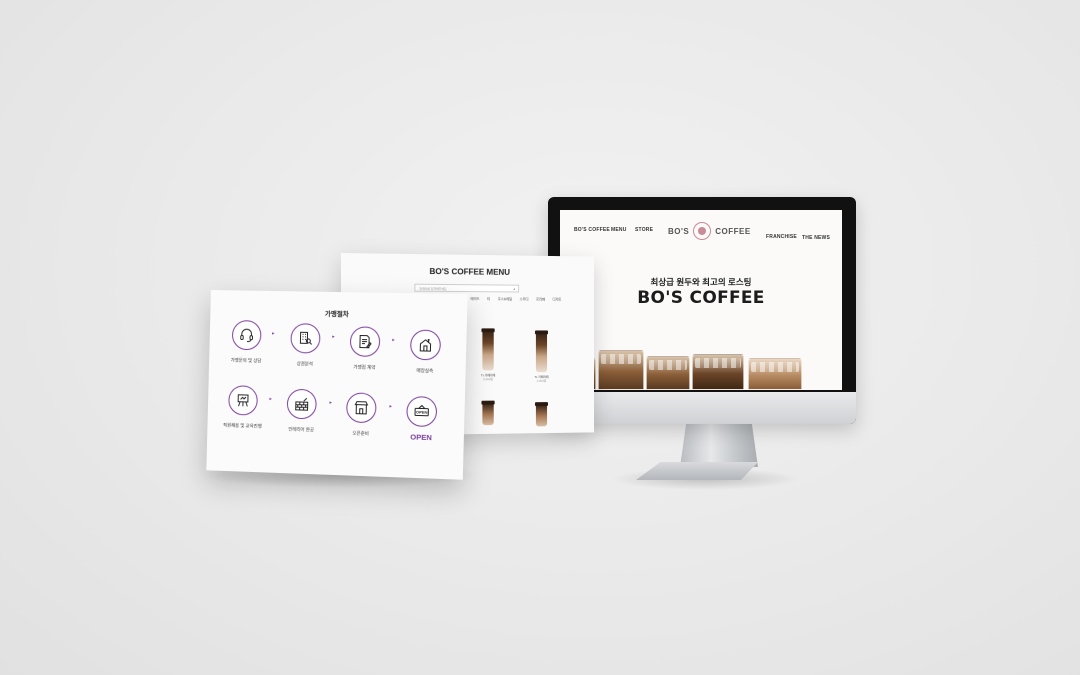 Image resolution: width=1080 pixels, height=675 pixels. I want to click on hero-title: BO'S COFFEE, so click(701, 298).